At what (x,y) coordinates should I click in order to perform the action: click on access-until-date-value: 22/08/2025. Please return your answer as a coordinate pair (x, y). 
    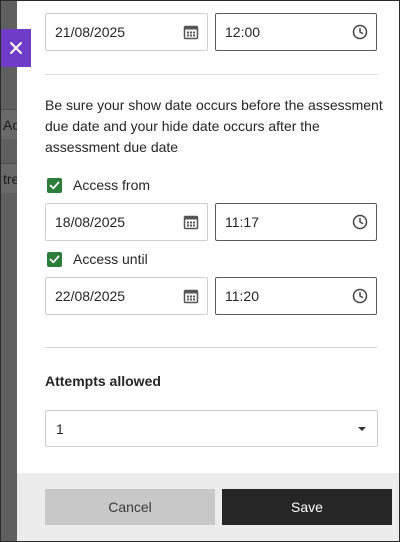
    Looking at the image, I should click on (90, 296).